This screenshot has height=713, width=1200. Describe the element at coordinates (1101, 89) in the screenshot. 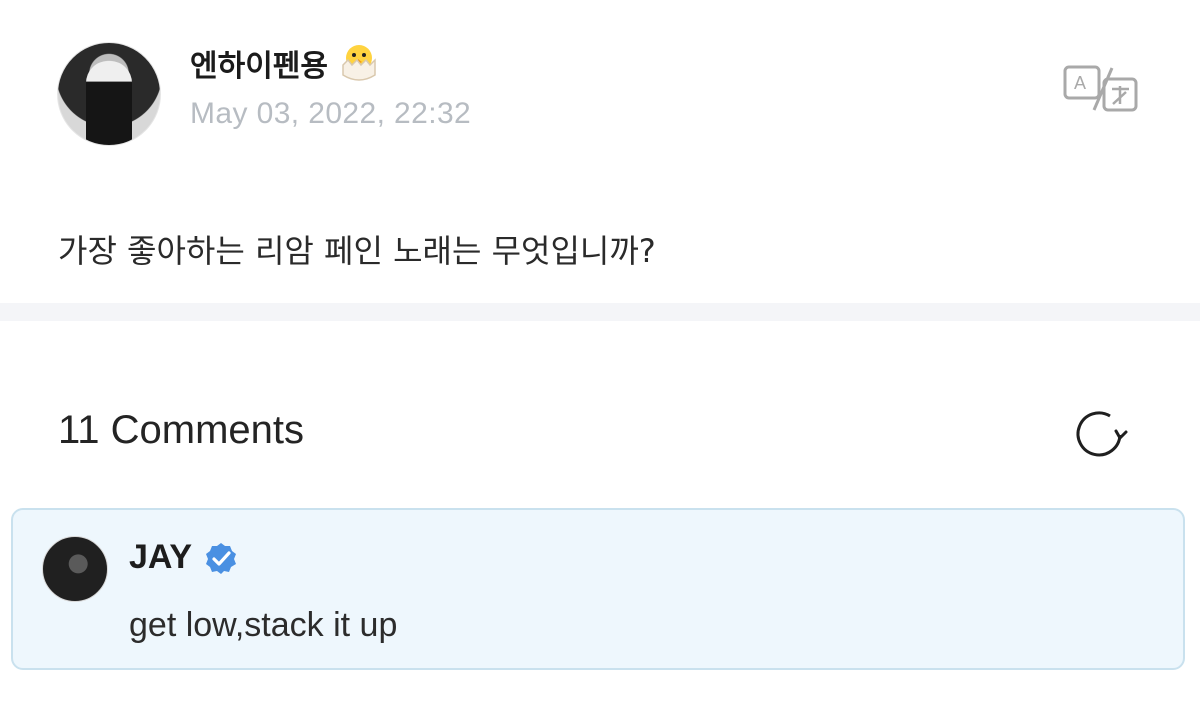

I see `translate-icon: A` at that location.